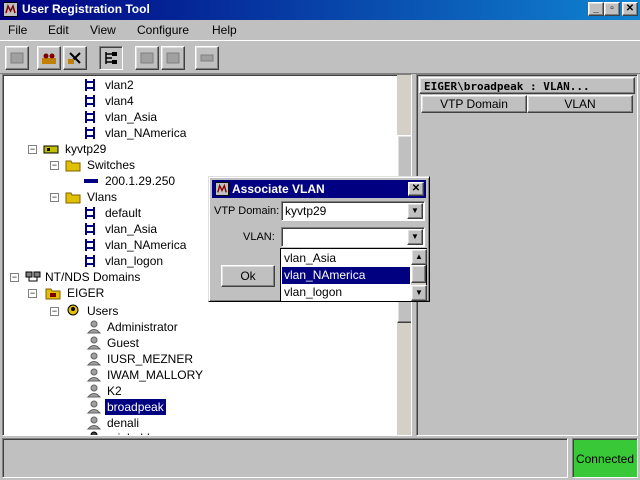 The image size is (640, 480). Describe the element at coordinates (119, 85) in the screenshot. I see `tree-label: vlan2` at that location.